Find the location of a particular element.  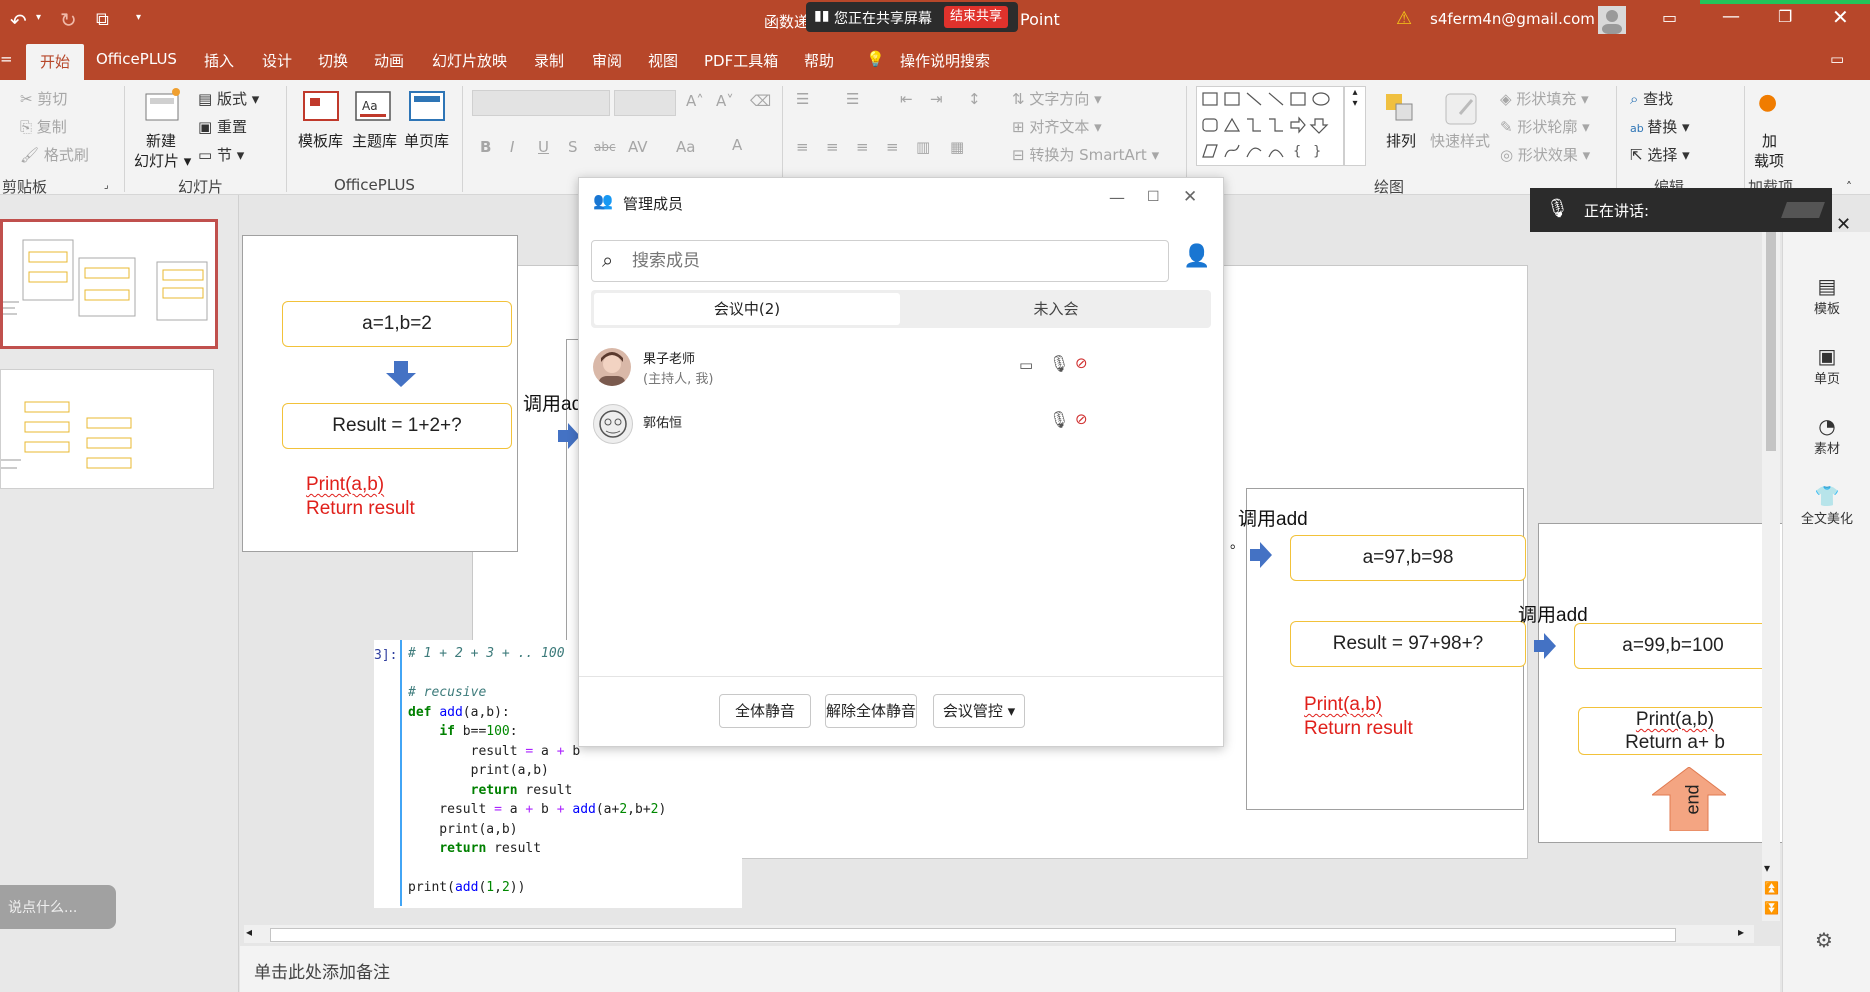

tab-transitions: 切换 is located at coordinates (333, 60).